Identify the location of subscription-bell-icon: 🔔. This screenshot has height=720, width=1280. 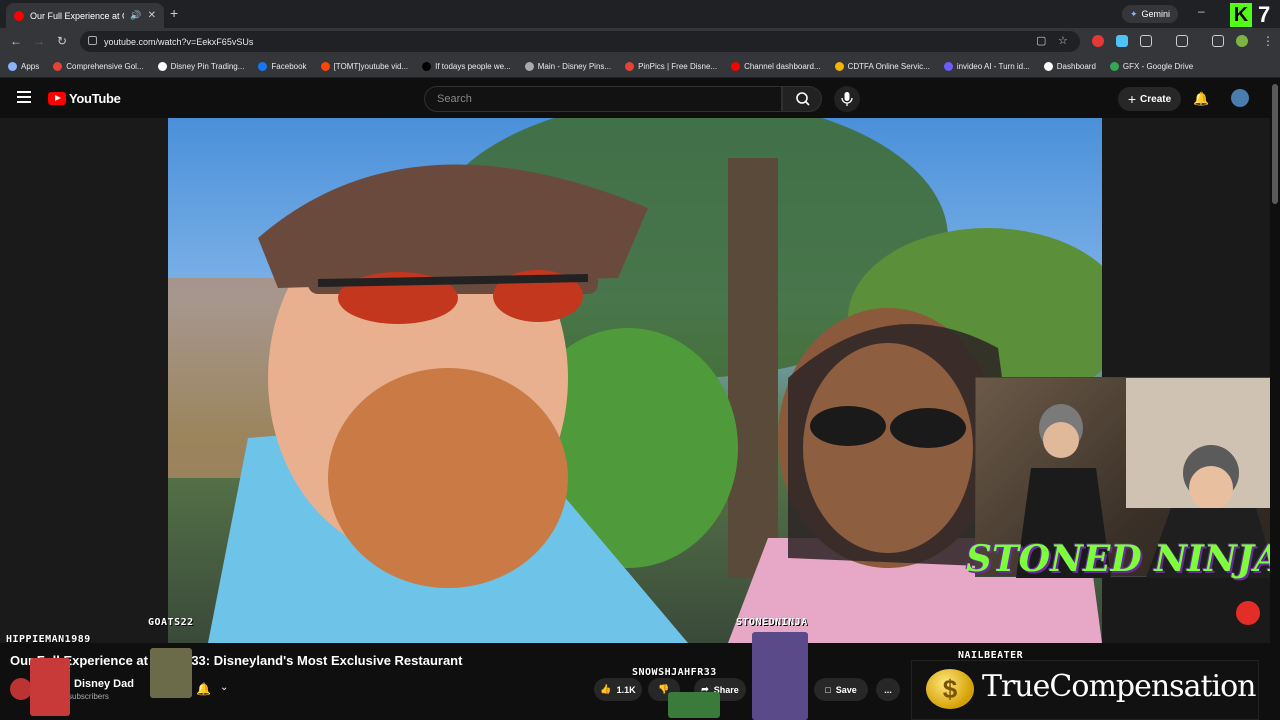
(203, 689).